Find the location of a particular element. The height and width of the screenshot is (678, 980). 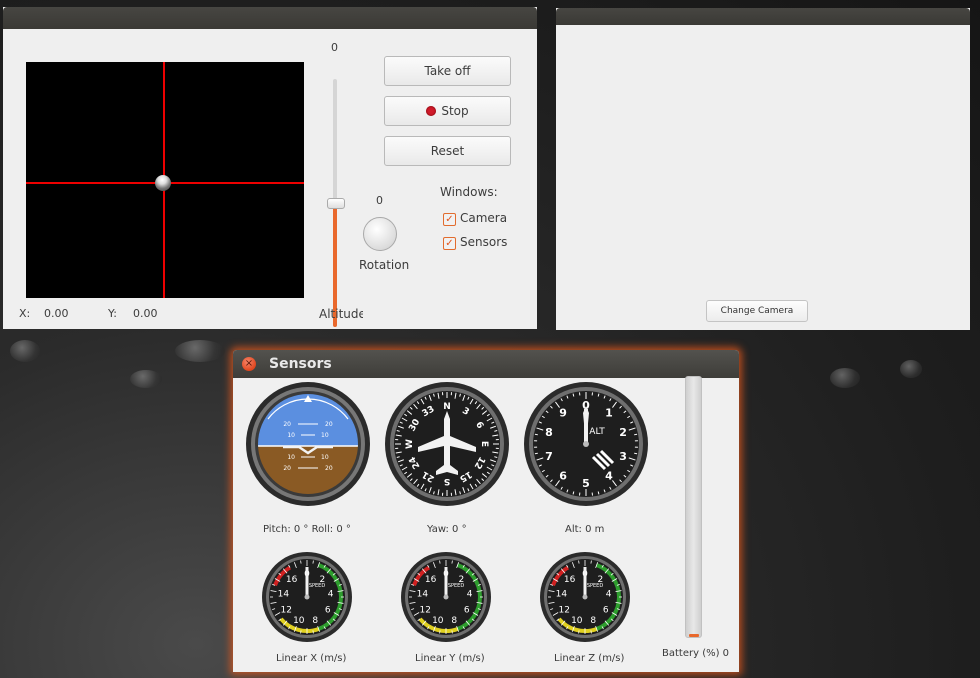

reset-button: Reset is located at coordinates (447, 151).